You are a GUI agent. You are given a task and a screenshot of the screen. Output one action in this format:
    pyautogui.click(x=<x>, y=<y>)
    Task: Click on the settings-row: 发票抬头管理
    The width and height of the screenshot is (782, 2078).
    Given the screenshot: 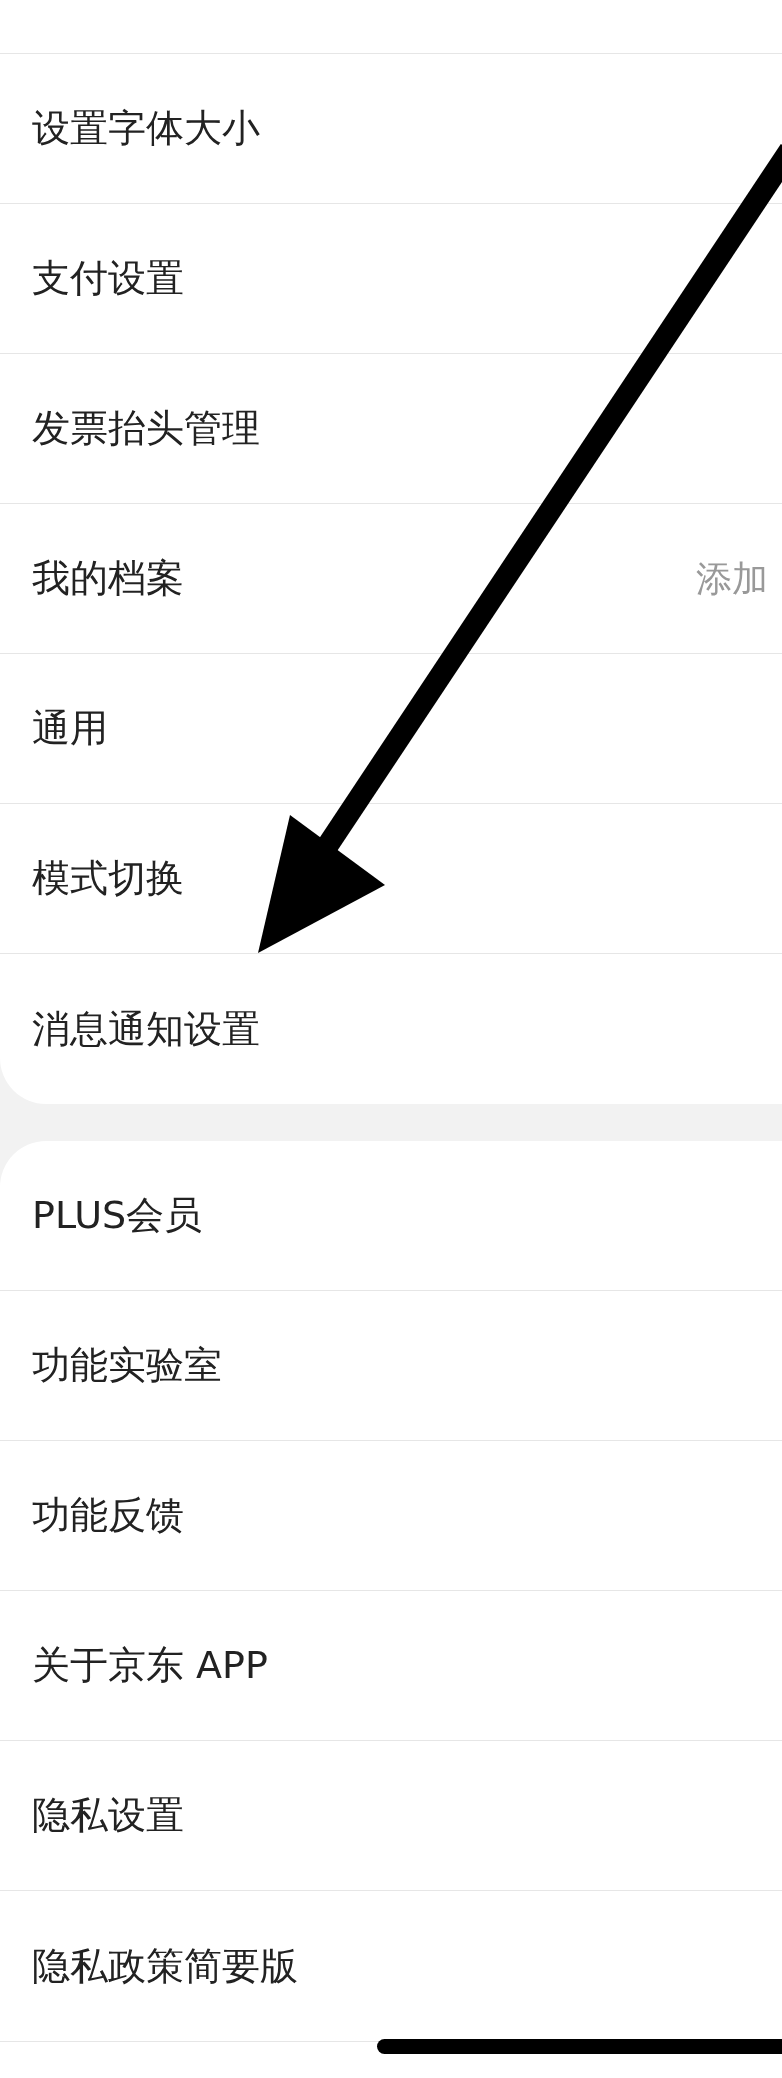 What is the action you would take?
    pyautogui.click(x=391, y=429)
    